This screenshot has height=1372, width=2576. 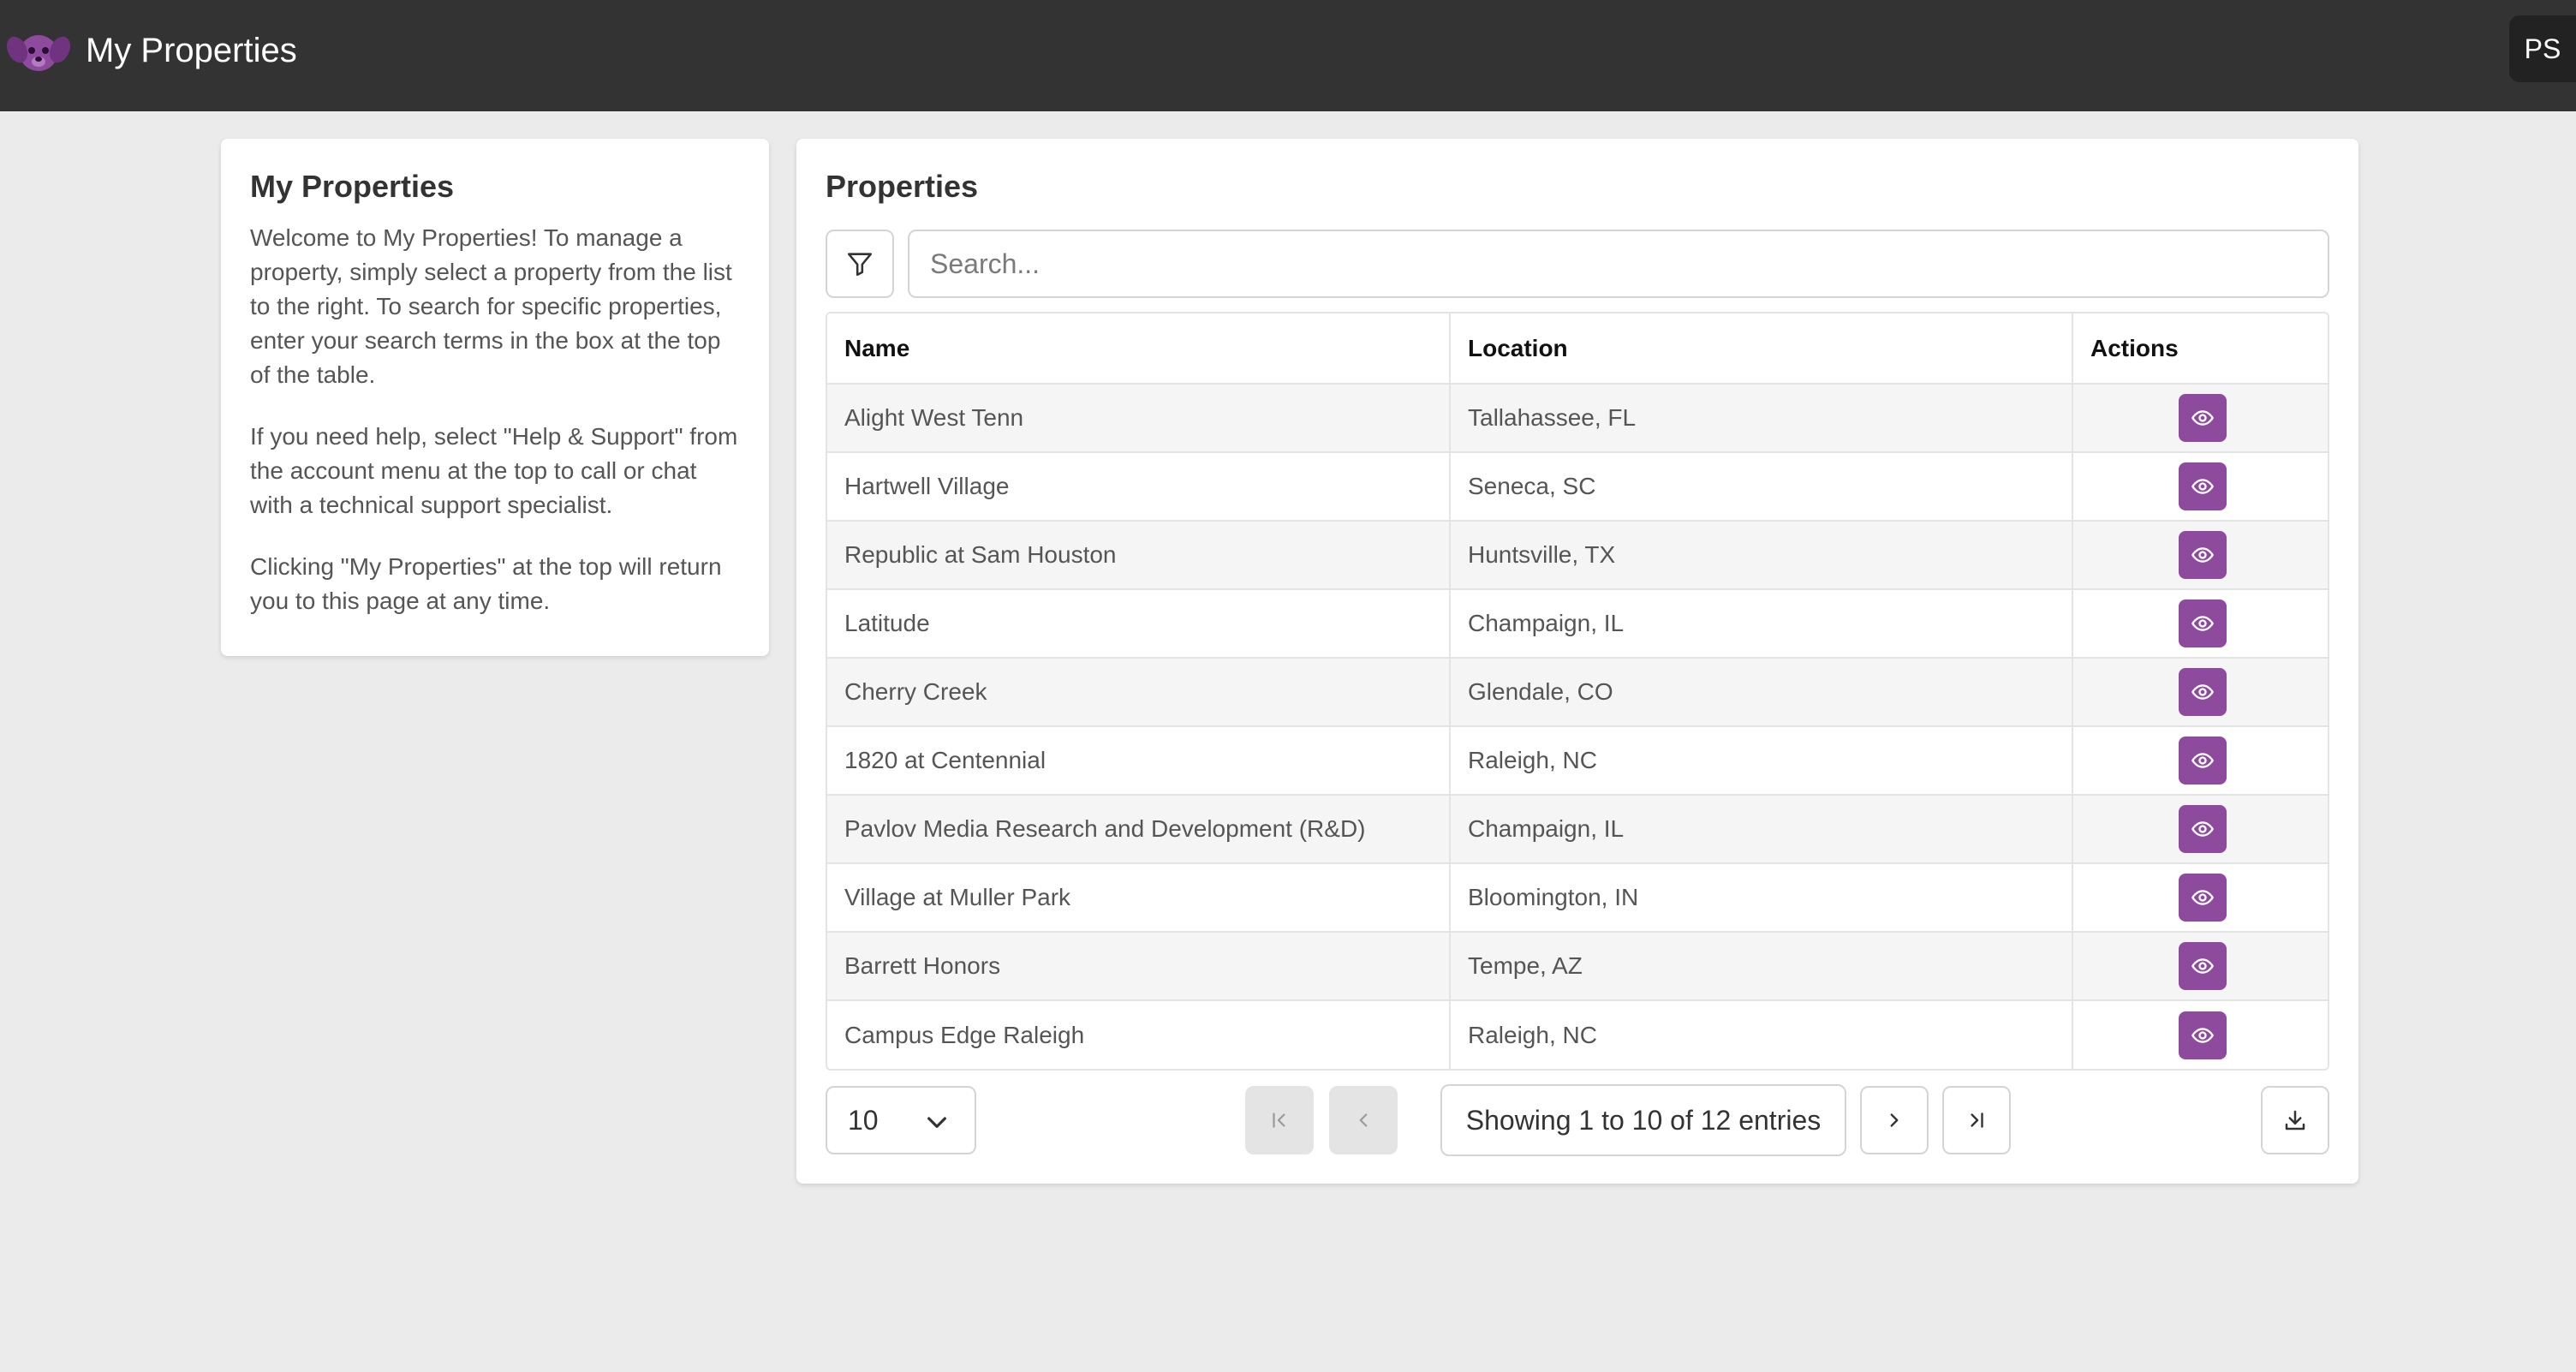 I want to click on search-row, so click(x=1577, y=264).